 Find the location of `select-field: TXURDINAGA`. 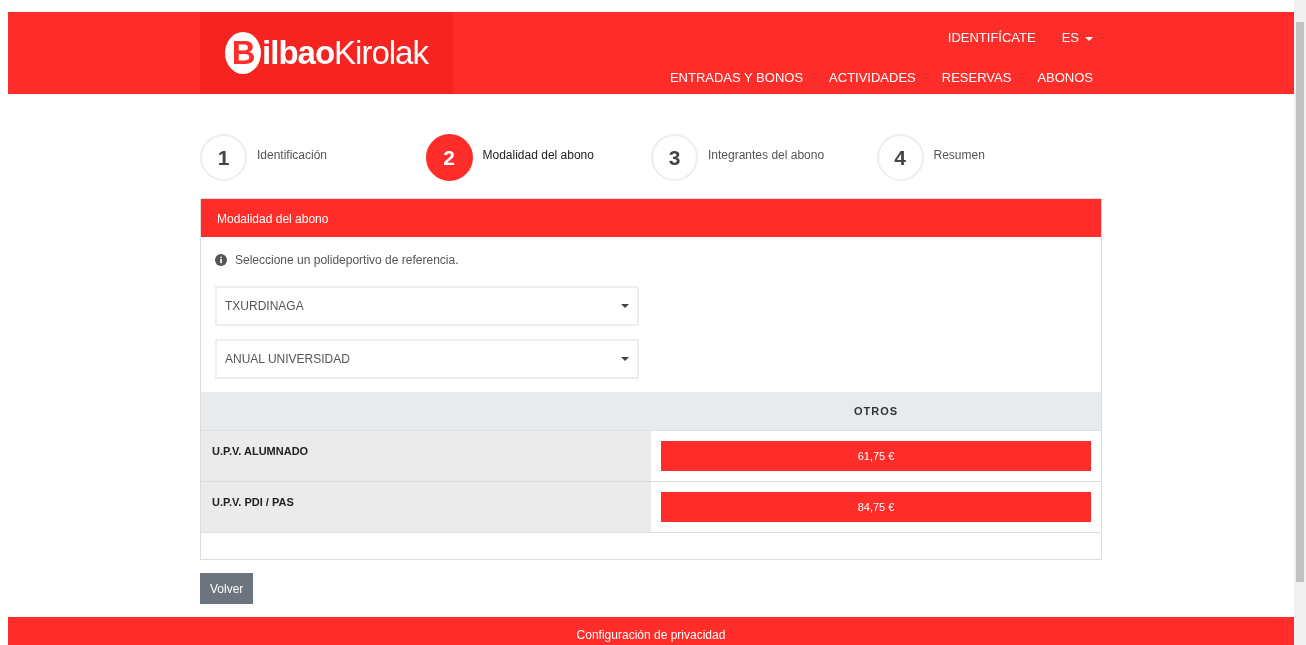

select-field: TXURDINAGA is located at coordinates (427, 306).